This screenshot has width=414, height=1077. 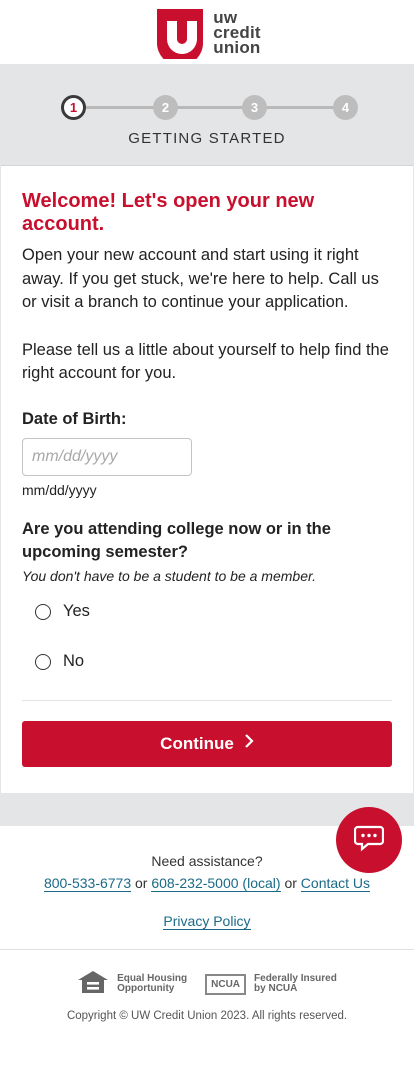 I want to click on privacy-section: Privacy Policy, so click(x=207, y=930).